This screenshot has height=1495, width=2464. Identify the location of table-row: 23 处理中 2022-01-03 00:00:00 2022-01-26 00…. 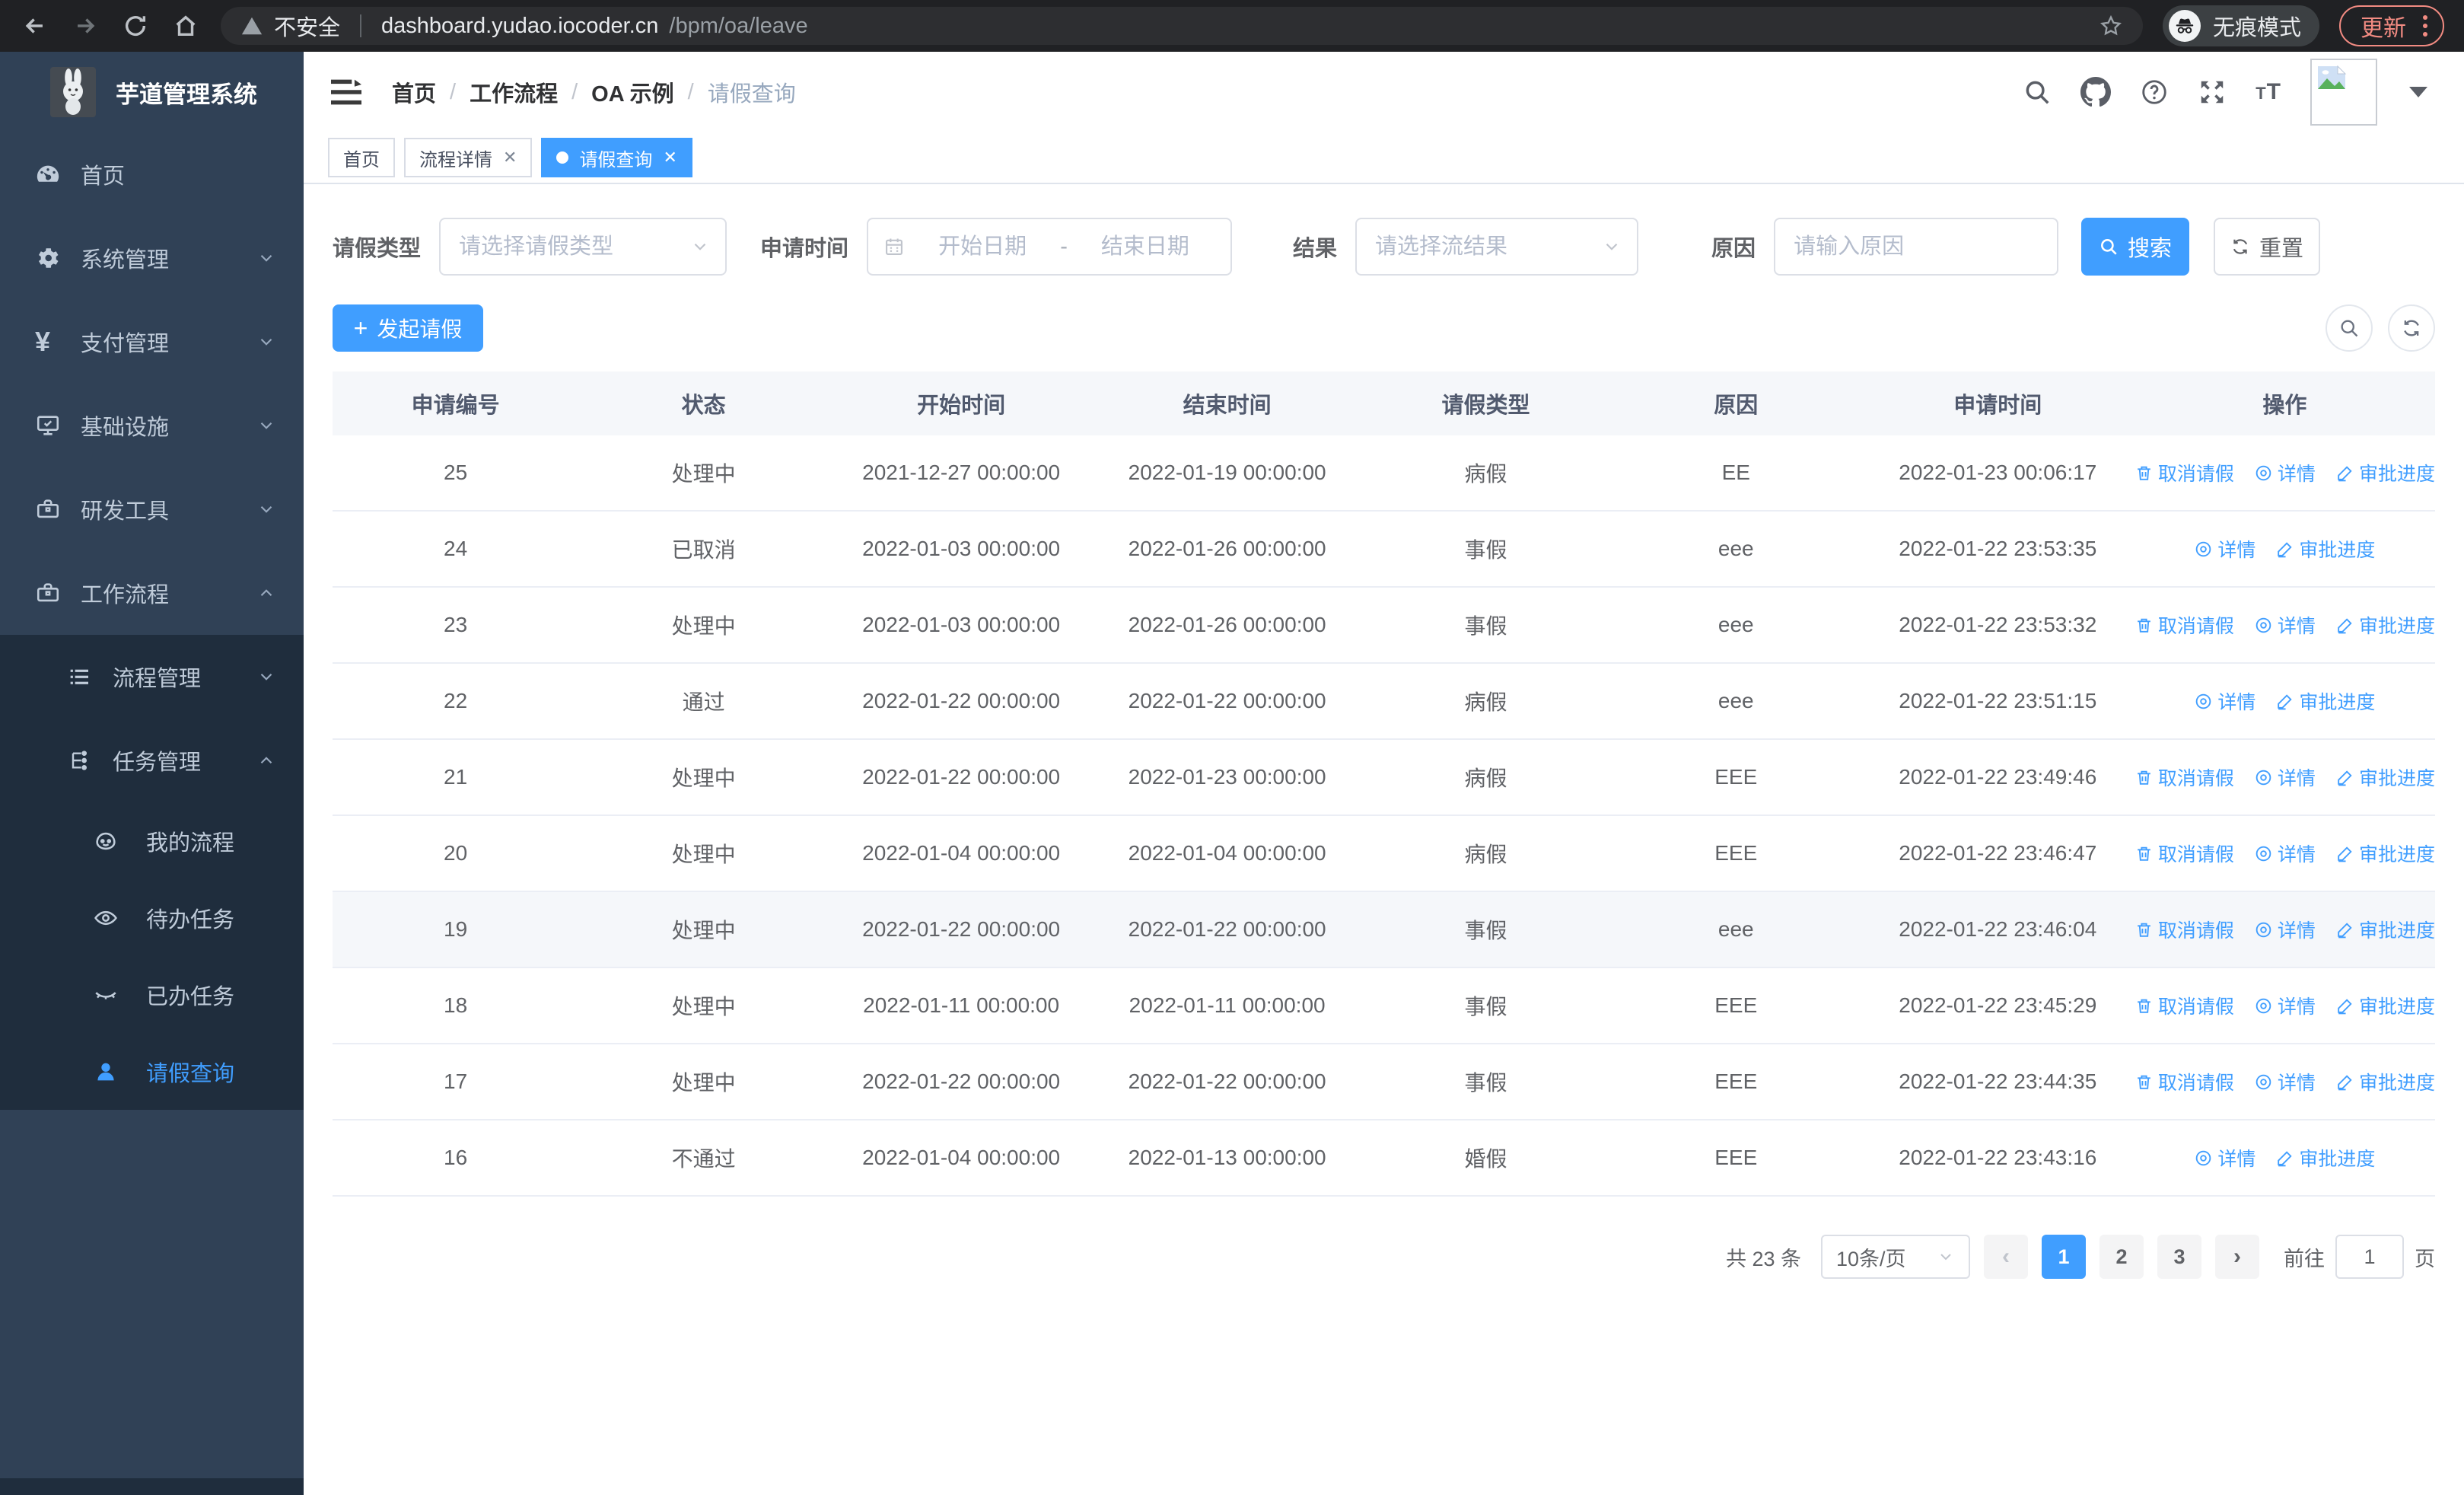
(1384, 625).